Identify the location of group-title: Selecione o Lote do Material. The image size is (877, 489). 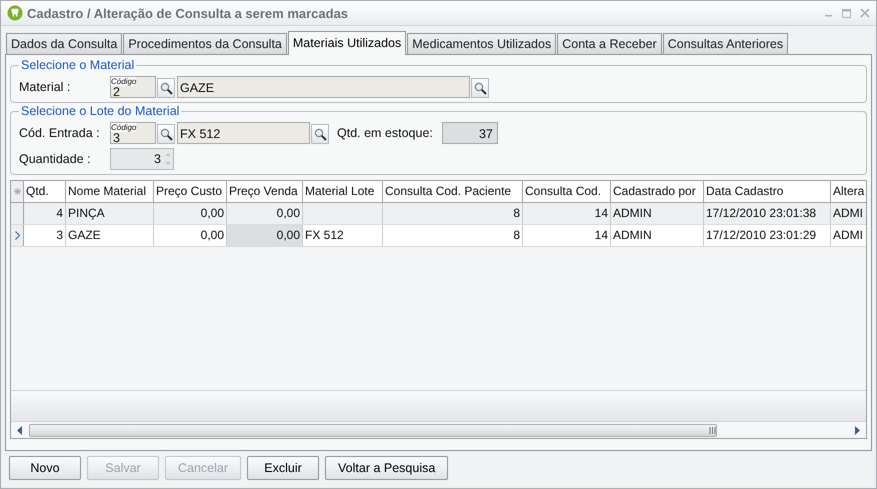
(100, 111).